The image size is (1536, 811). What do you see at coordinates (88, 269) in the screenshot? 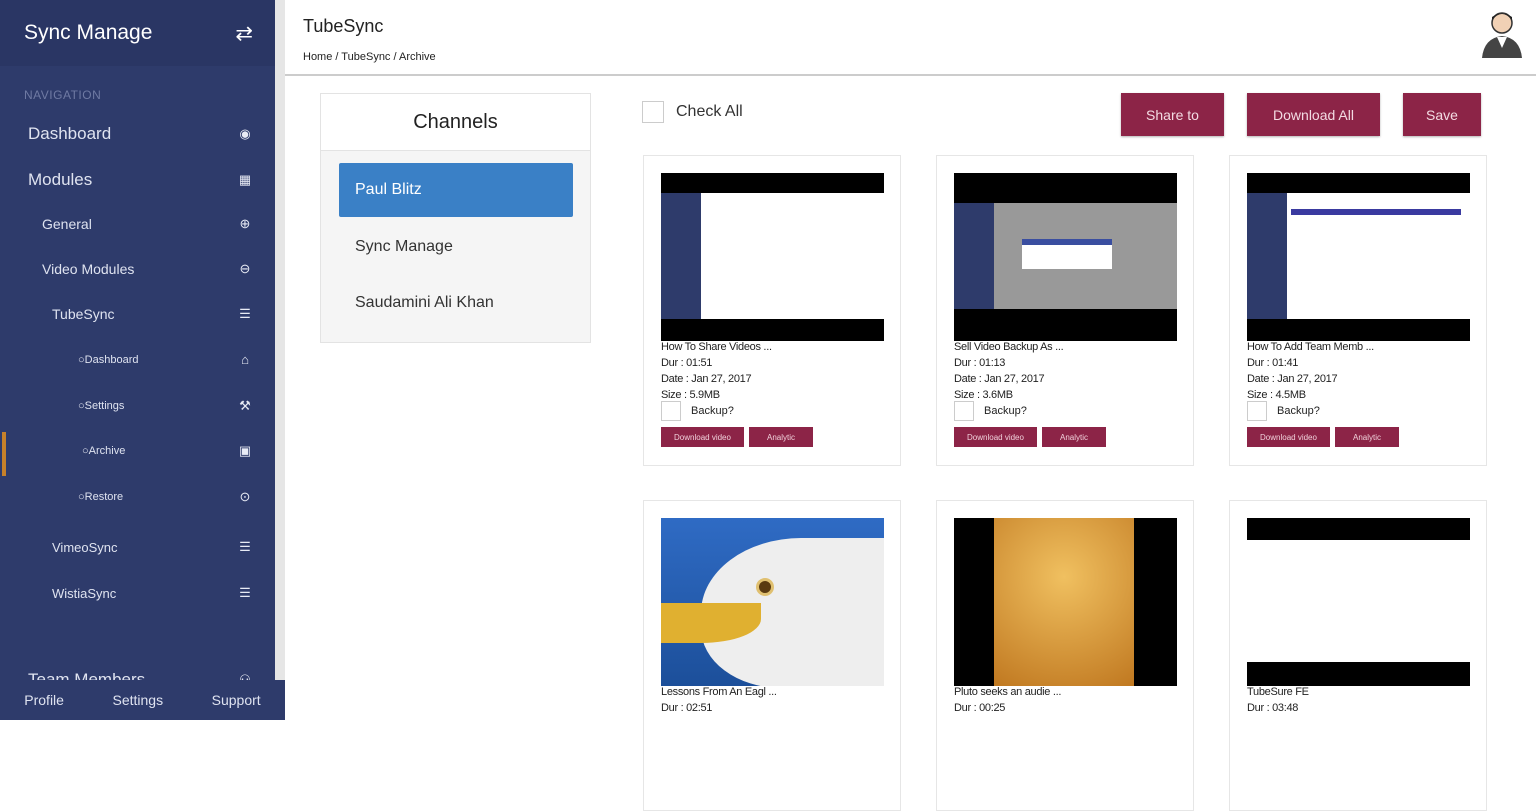
I see `sidebar-item-label: Video Modules` at bounding box center [88, 269].